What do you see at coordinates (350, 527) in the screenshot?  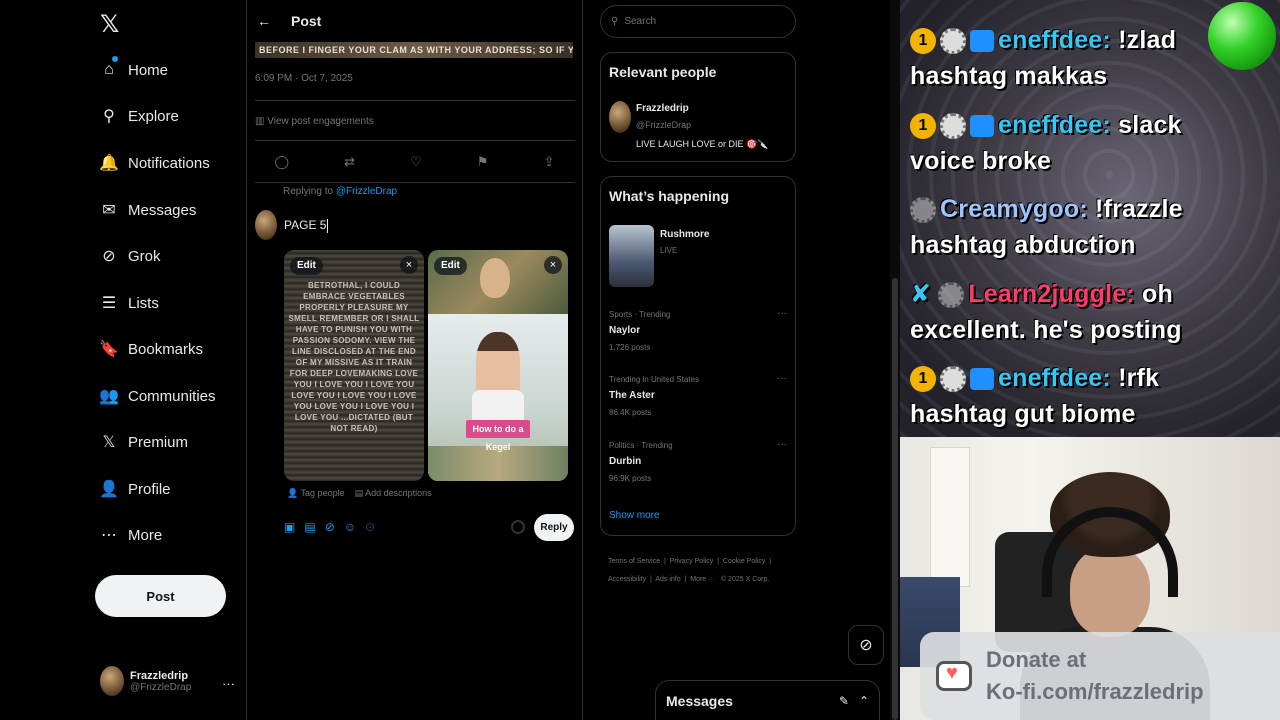 I see `emoji-icon: ☺` at bounding box center [350, 527].